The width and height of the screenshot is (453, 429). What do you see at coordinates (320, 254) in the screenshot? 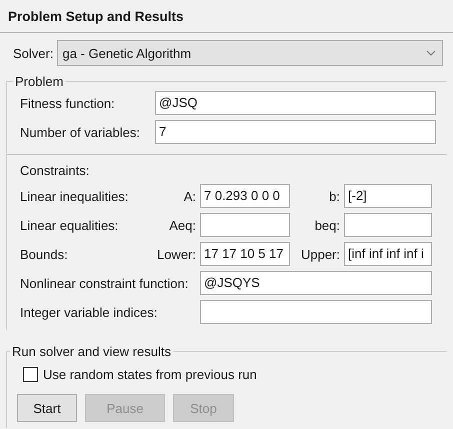
I see `field-label: Upper:` at bounding box center [320, 254].